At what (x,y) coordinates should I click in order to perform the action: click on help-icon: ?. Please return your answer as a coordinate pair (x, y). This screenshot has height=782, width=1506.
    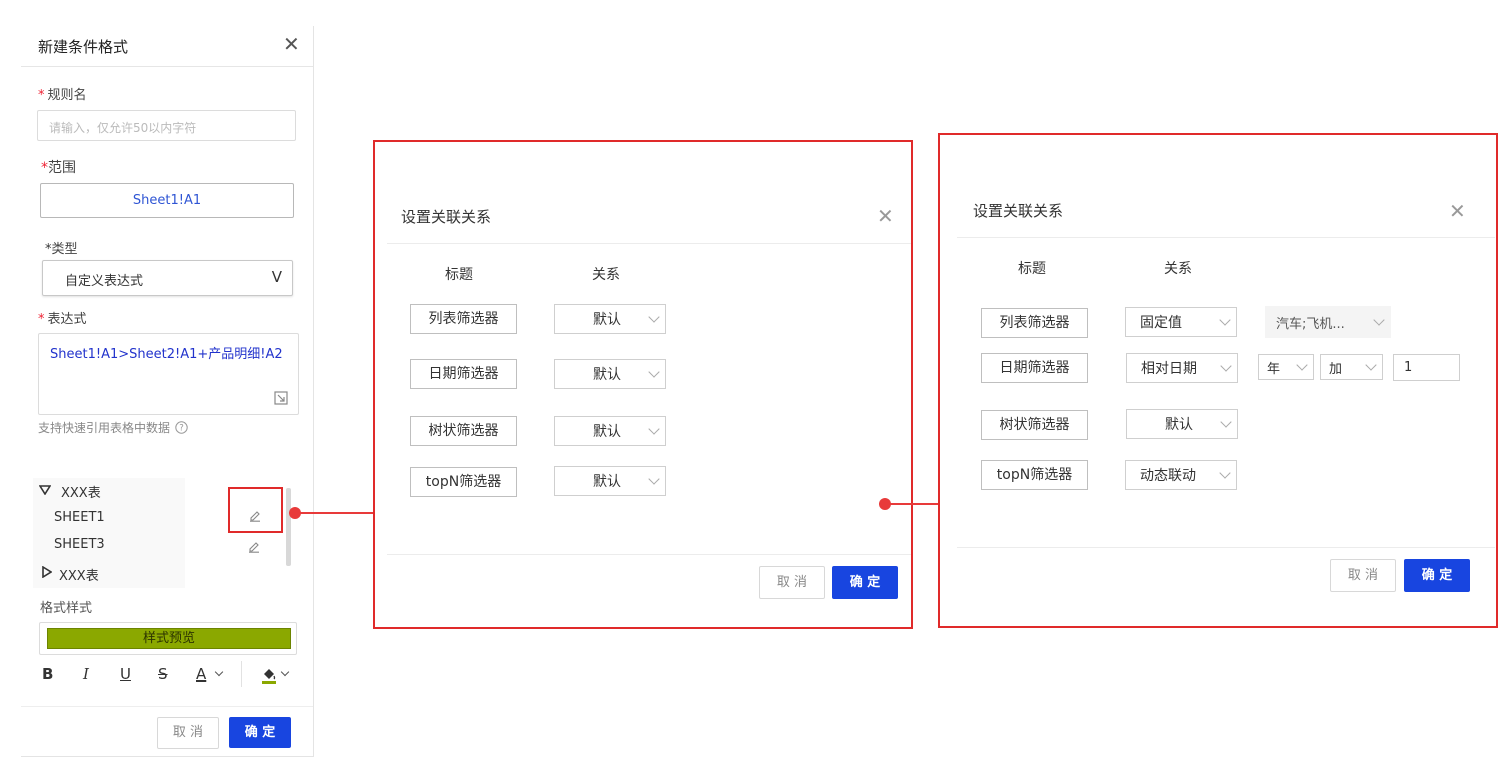
    Looking at the image, I should click on (181, 427).